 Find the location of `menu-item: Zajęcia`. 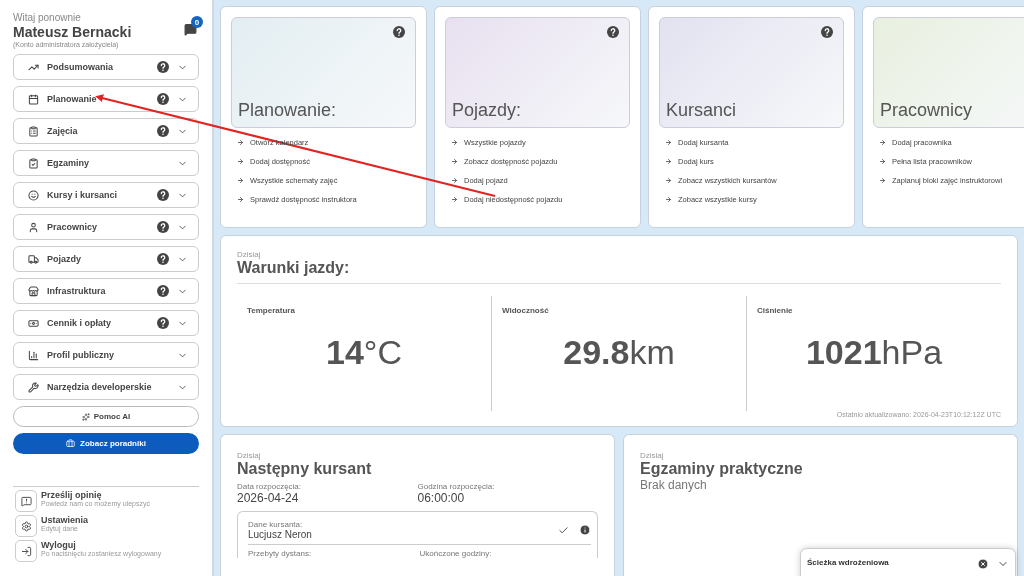

menu-item: Zajęcia is located at coordinates (106, 131).